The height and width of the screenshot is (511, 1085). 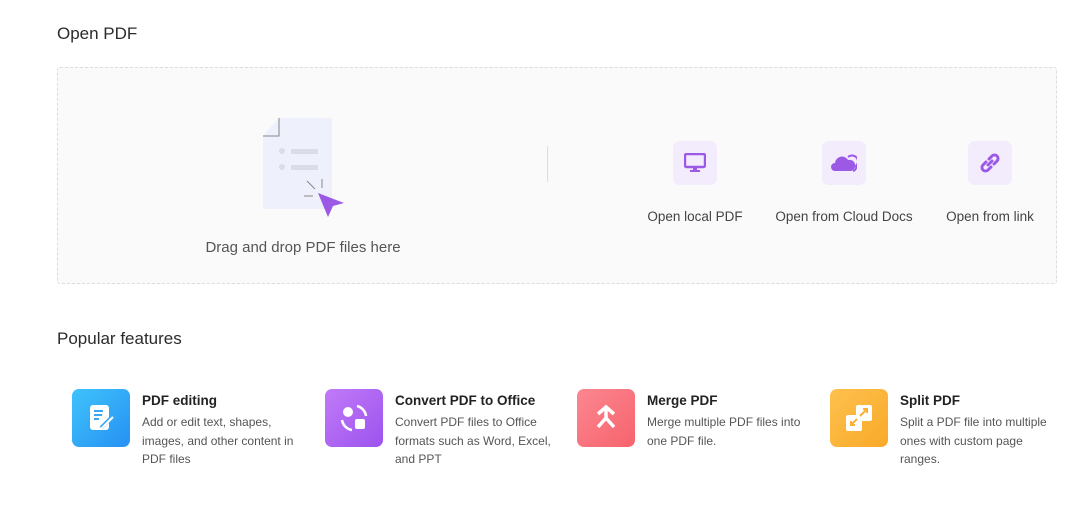 I want to click on document-drop-icon, so click(x=303, y=167).